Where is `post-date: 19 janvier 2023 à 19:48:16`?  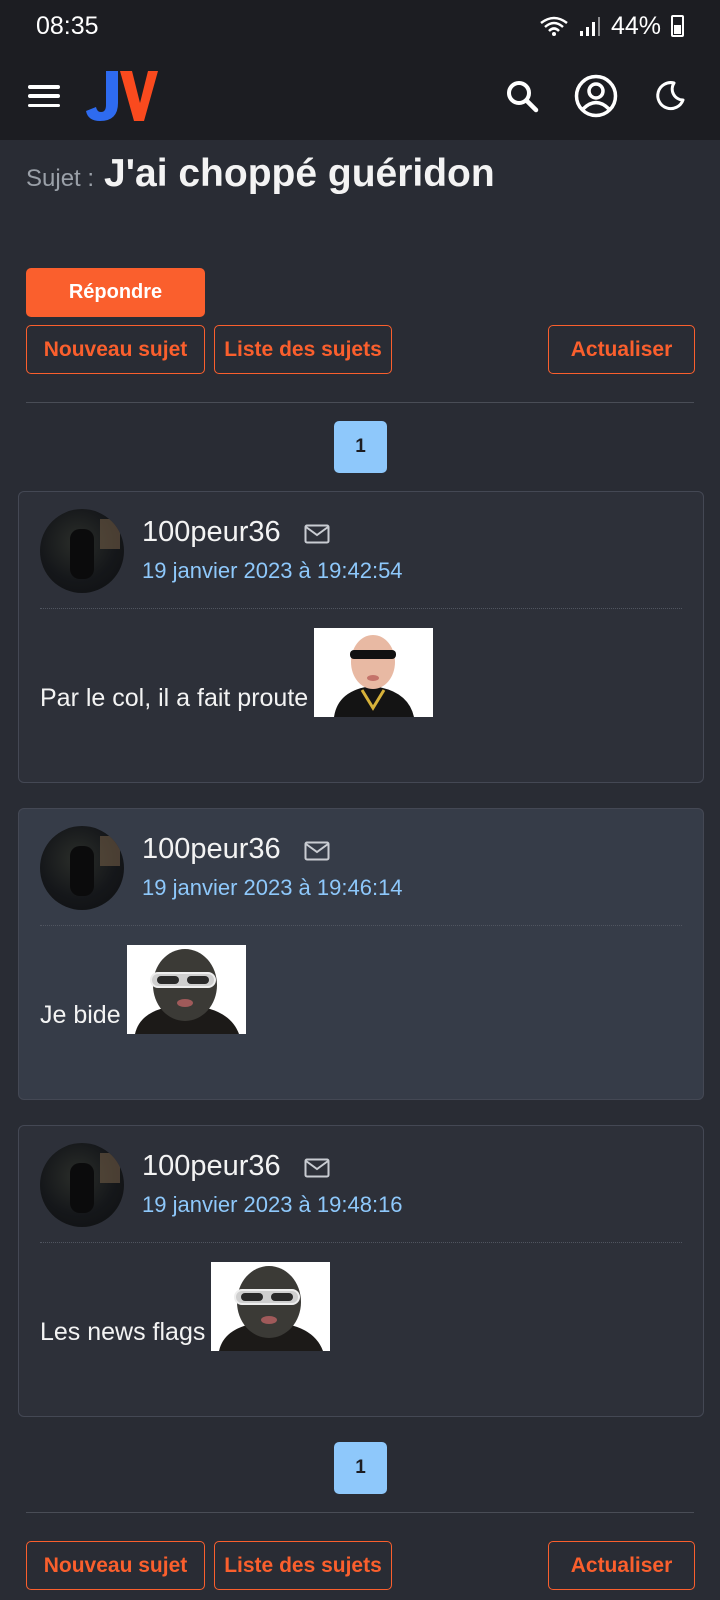
post-date: 19 janvier 2023 à 19:48:16 is located at coordinates (272, 1205).